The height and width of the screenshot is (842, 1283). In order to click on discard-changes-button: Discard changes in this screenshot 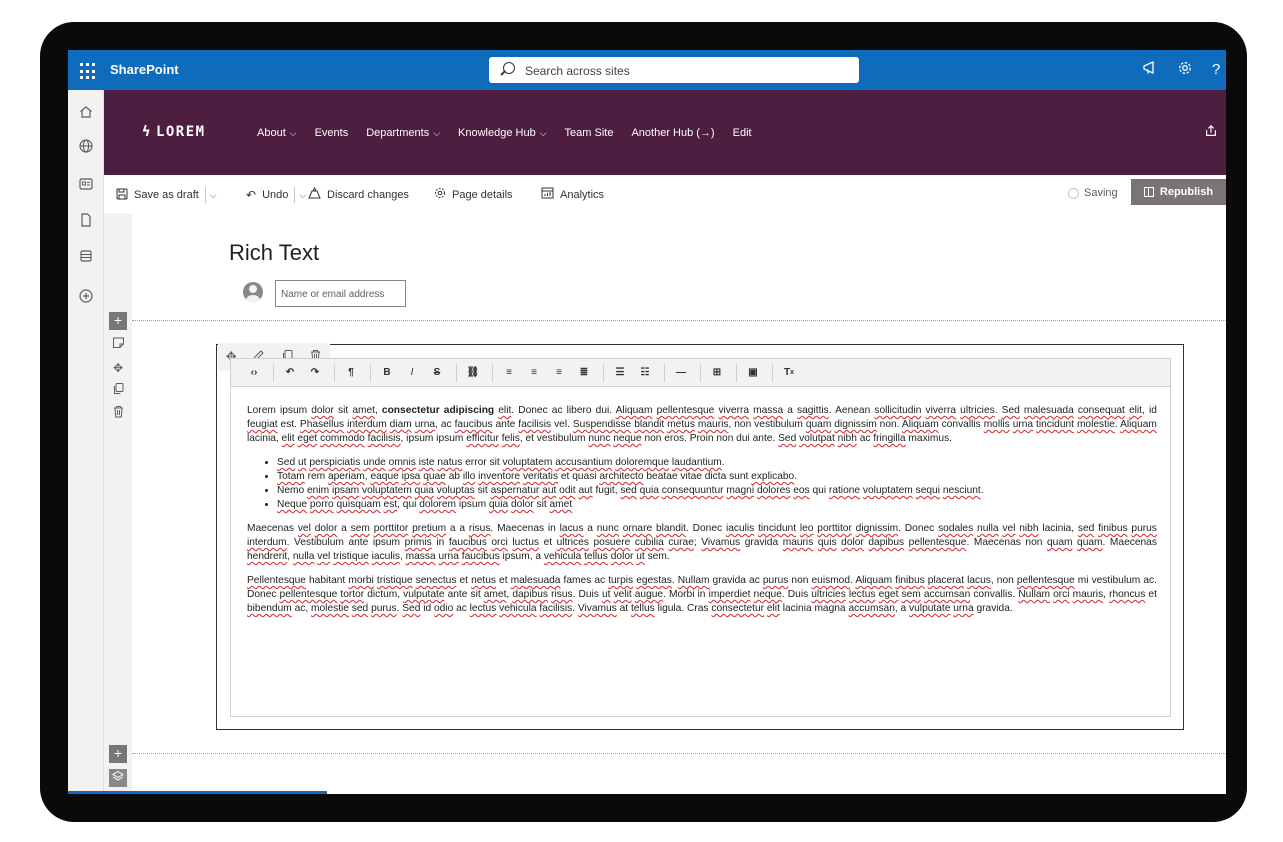, I will do `click(358, 194)`.